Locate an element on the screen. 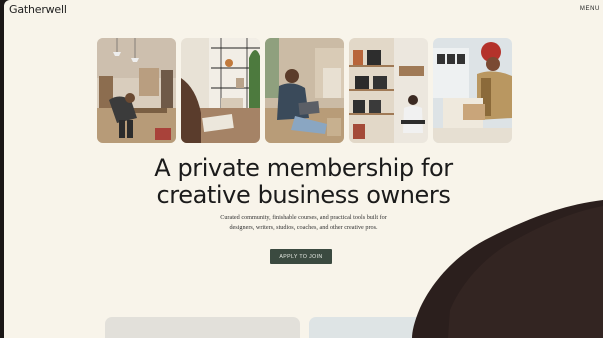 The width and height of the screenshot is (603, 338). shop-shelves-image is located at coordinates (388, 90).